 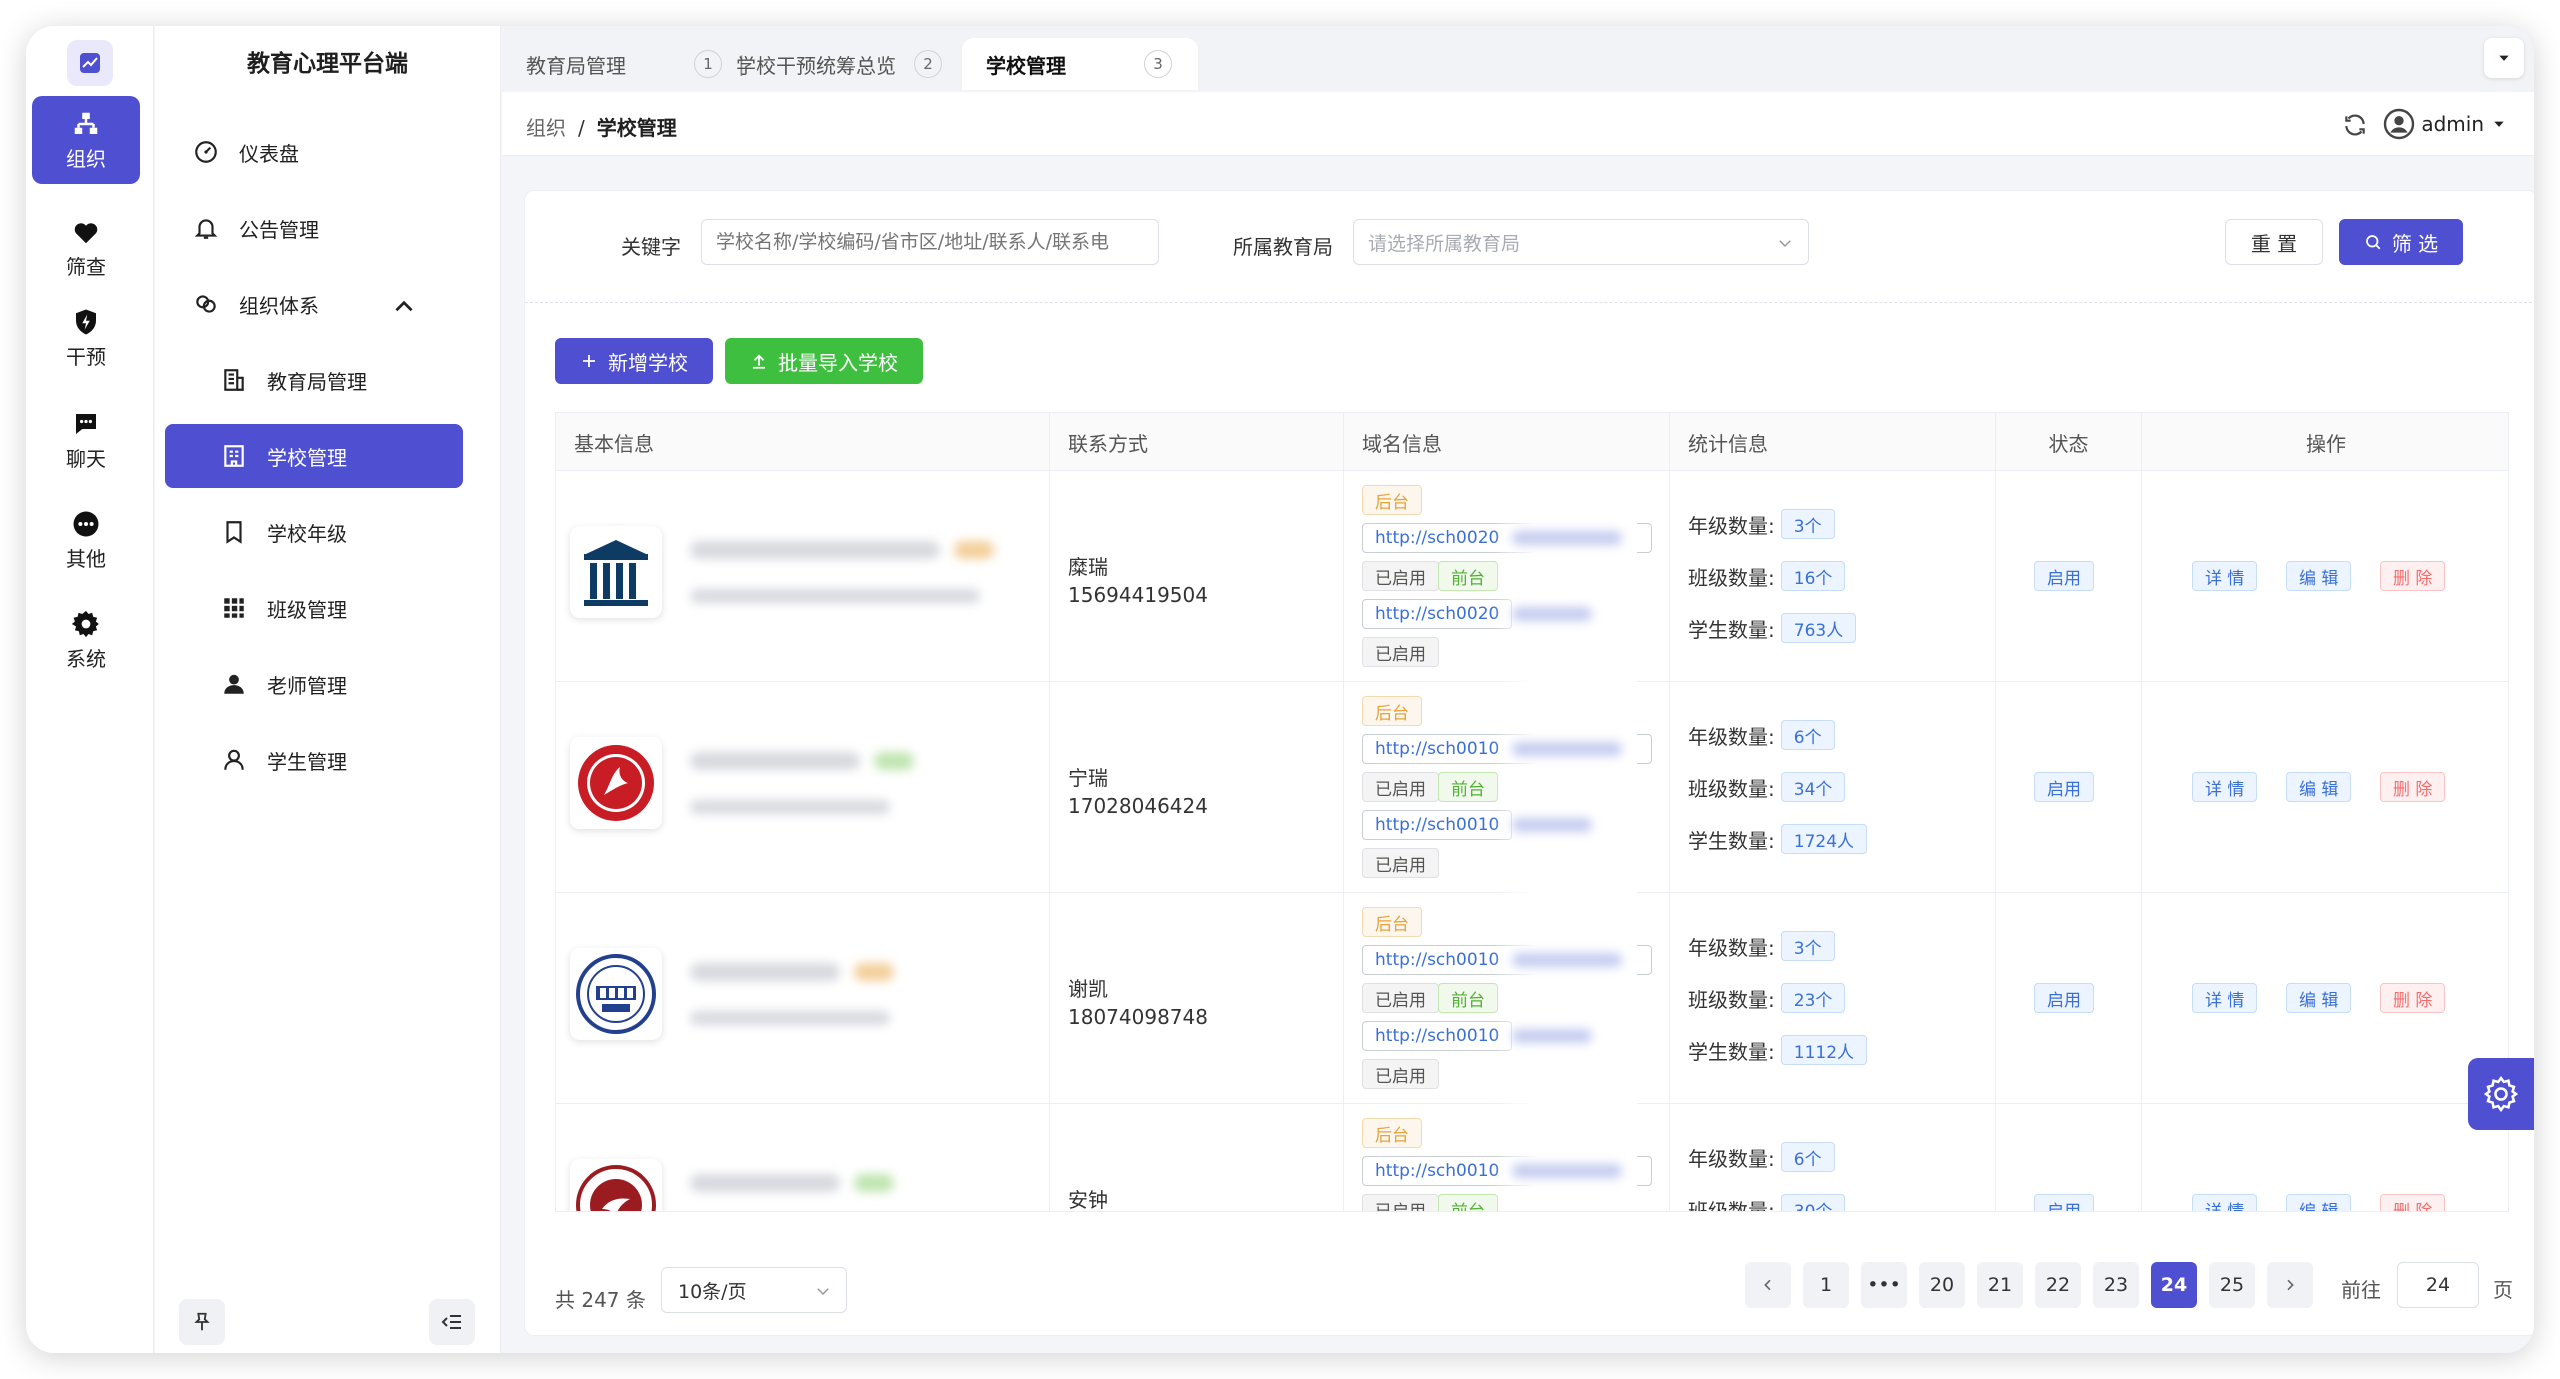 I want to click on page-button: 22, so click(x=2058, y=1285).